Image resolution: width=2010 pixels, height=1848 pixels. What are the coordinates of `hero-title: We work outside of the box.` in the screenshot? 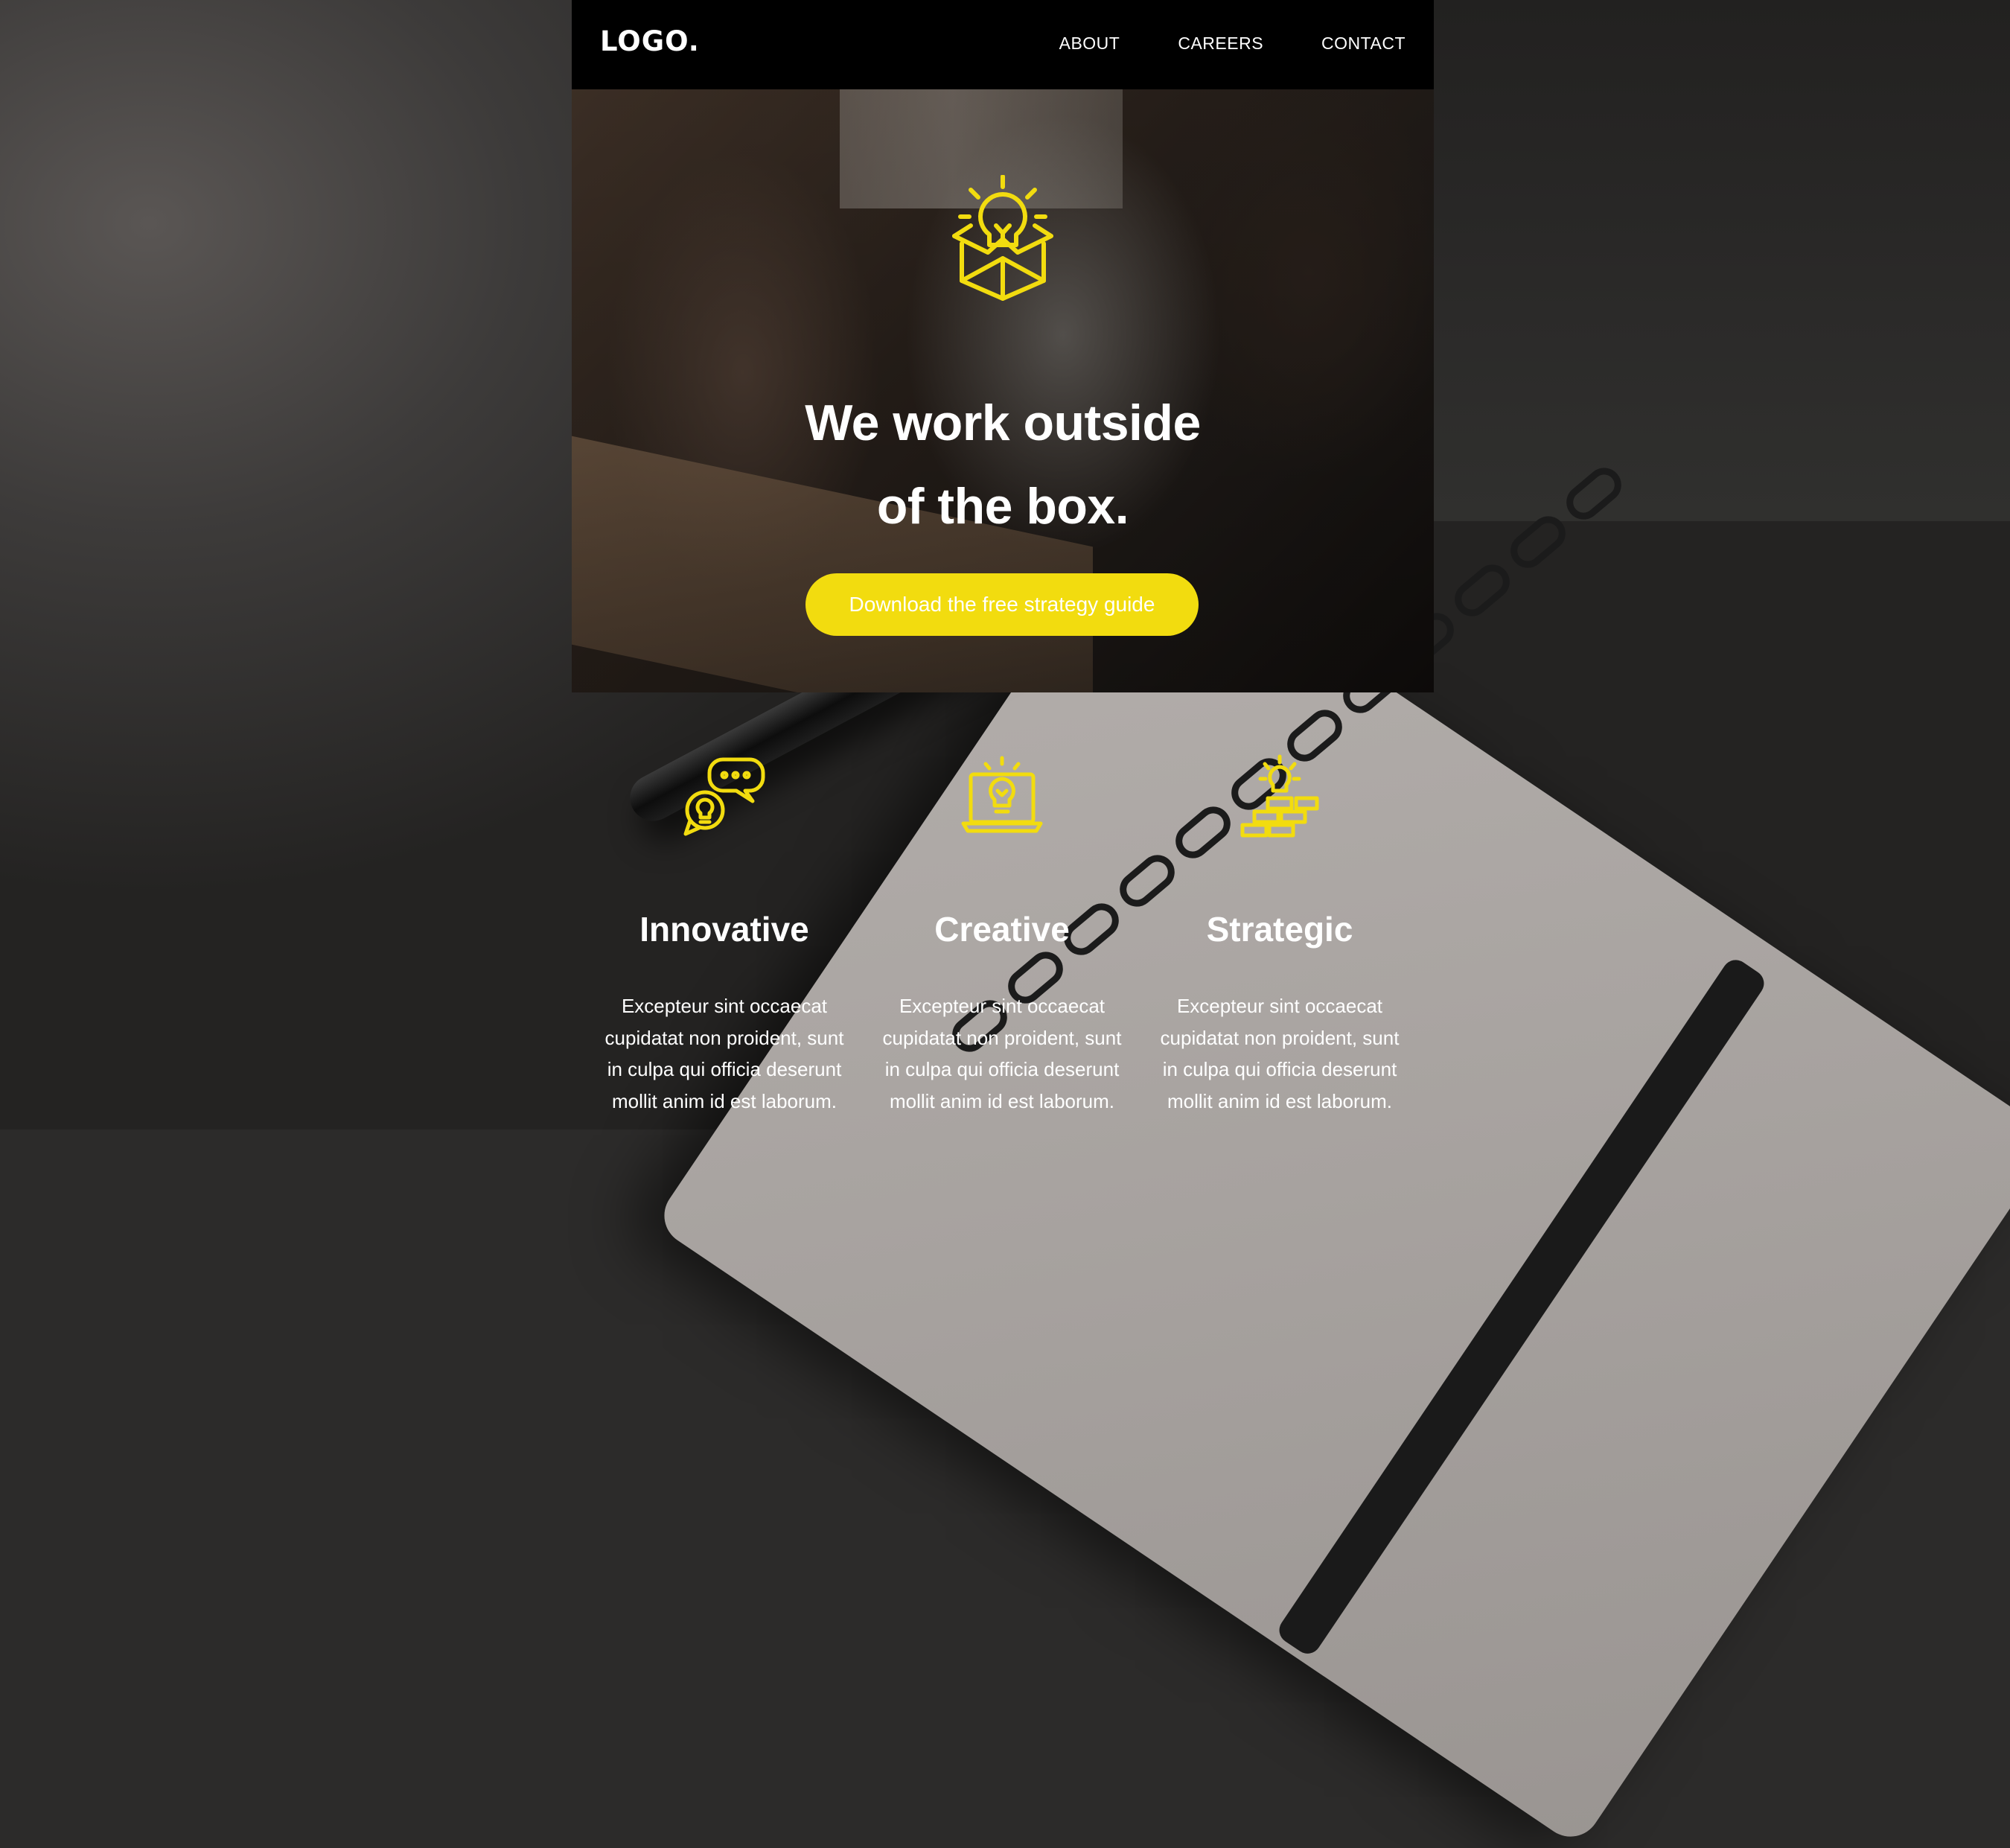 It's located at (1003, 464).